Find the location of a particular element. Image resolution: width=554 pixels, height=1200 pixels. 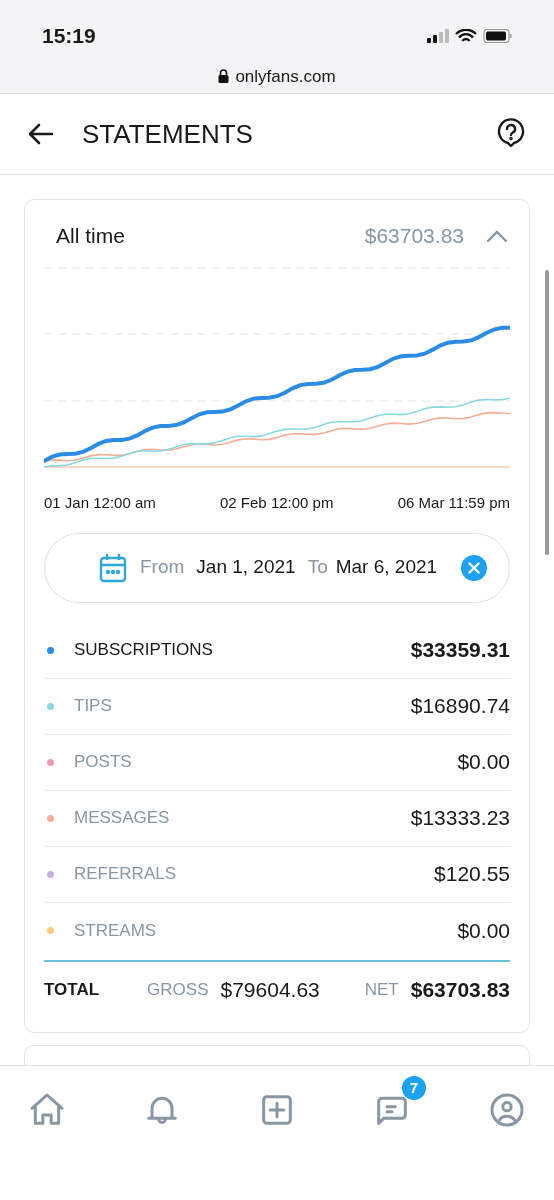

category-name: REFERRALS is located at coordinates (125, 874).